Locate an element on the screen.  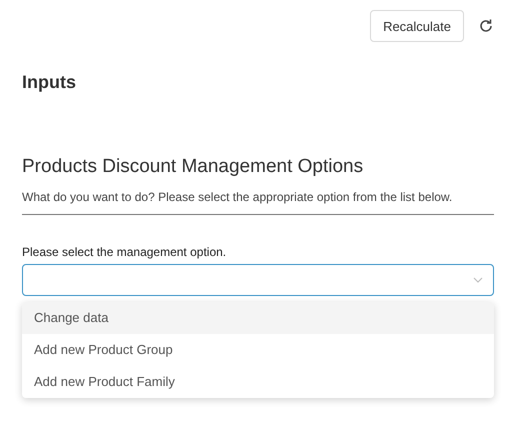
recalculate-button: Recalculate is located at coordinates (417, 26).